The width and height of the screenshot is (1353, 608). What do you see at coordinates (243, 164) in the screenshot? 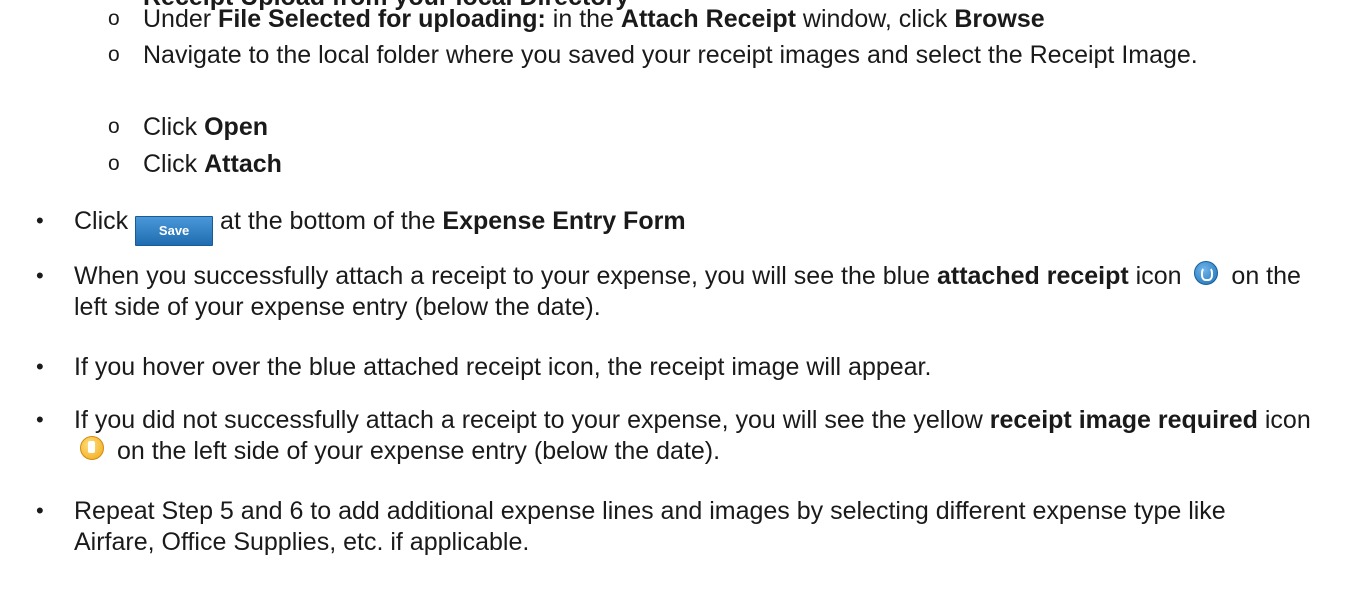
I see `attach-label: Attach` at bounding box center [243, 164].